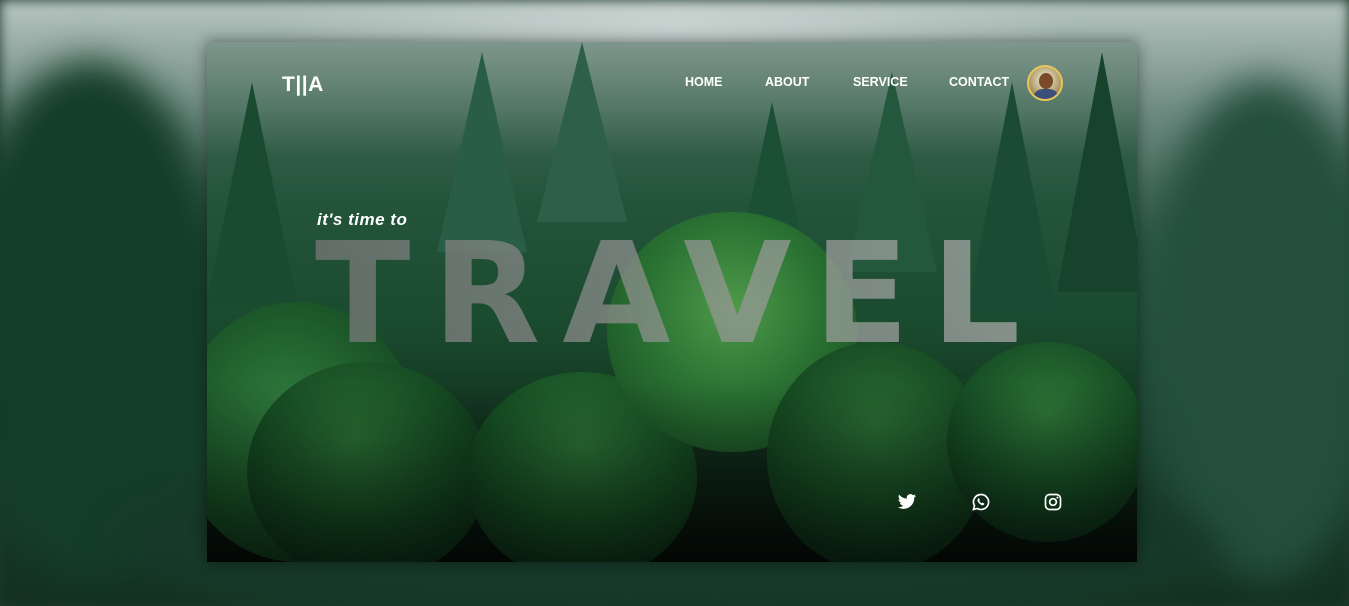 This screenshot has width=1349, height=606. What do you see at coordinates (679, 294) in the screenshot?
I see `hero-headline: TRAVEL` at bounding box center [679, 294].